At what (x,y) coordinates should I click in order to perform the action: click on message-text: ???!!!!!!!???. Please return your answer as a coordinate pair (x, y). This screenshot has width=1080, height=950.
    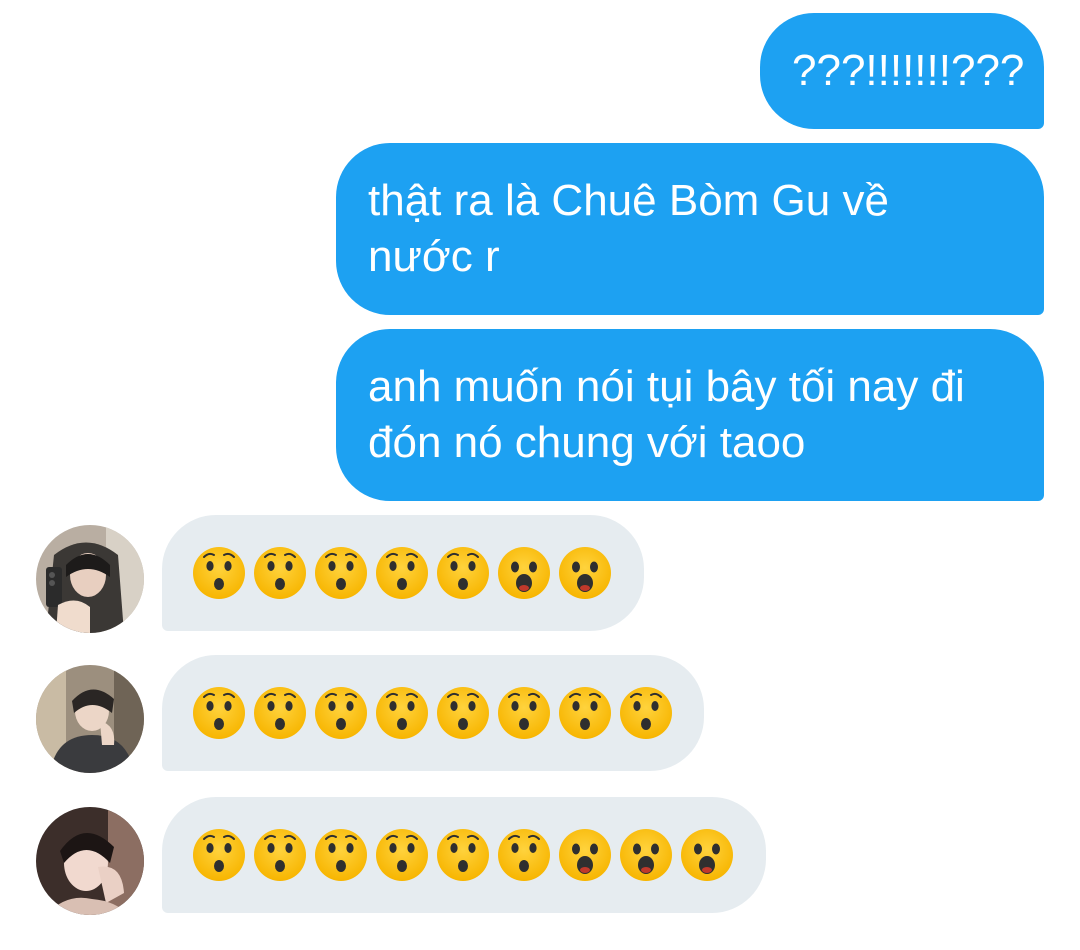
    Looking at the image, I should click on (908, 70).